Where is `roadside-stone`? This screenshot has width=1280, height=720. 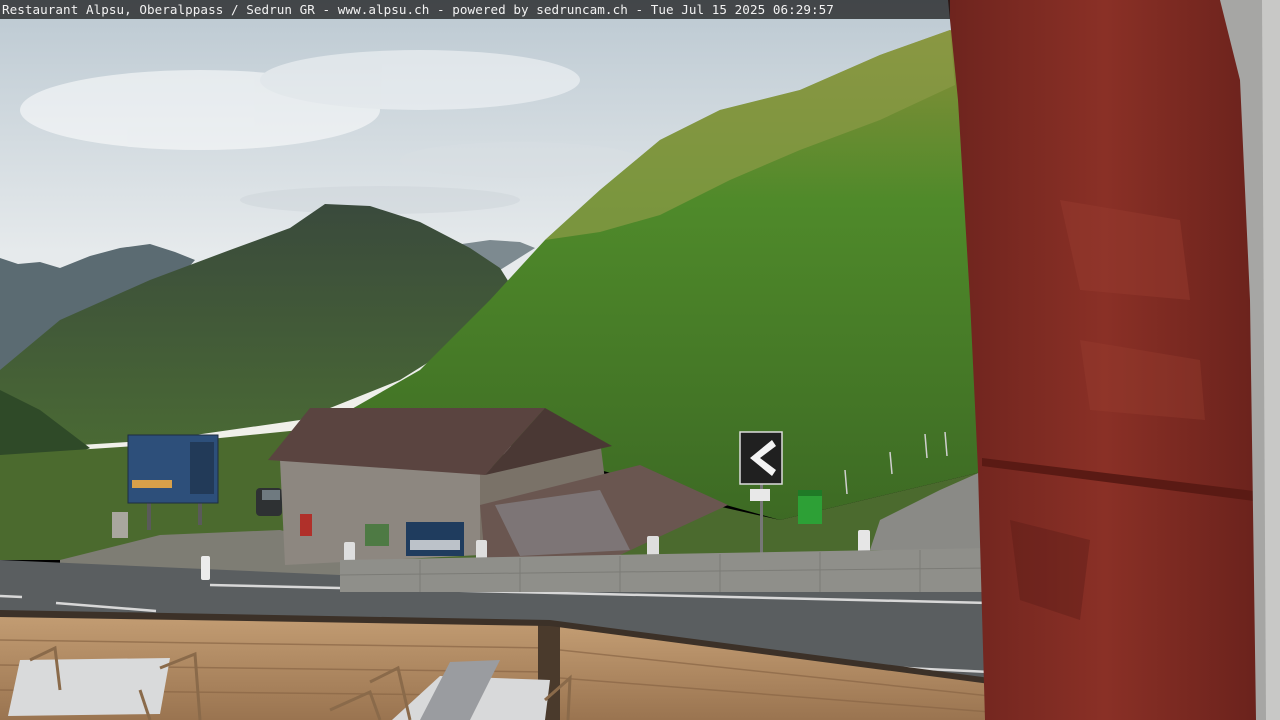
roadside-stone is located at coordinates (120, 525).